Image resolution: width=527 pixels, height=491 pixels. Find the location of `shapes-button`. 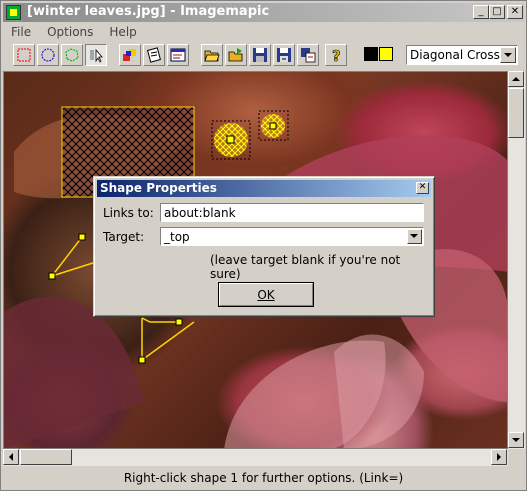

shapes-button is located at coordinates (130, 55).